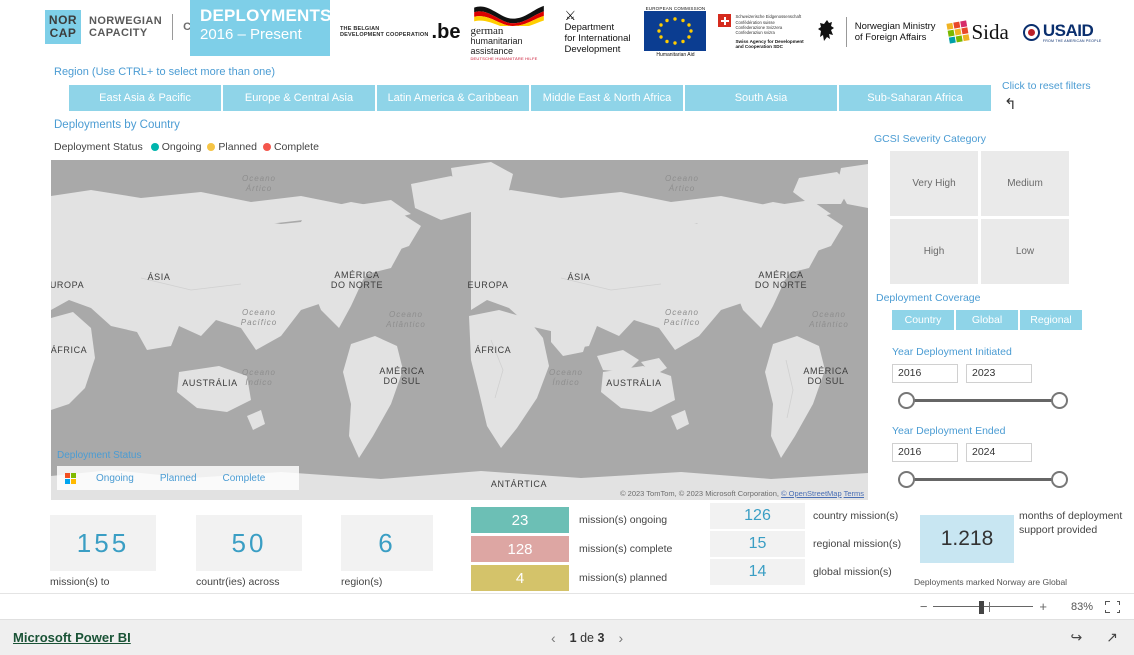 The width and height of the screenshot is (1134, 655). I want to click on deployment-coverage-slicer: Country Global Regional, so click(988, 320).